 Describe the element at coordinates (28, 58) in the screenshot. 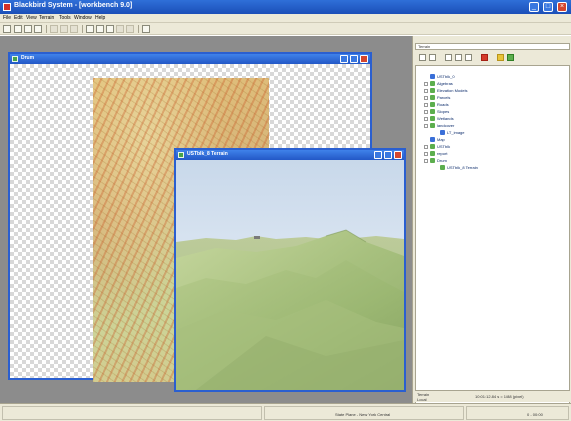

I see `map-window-title: Drum` at that location.